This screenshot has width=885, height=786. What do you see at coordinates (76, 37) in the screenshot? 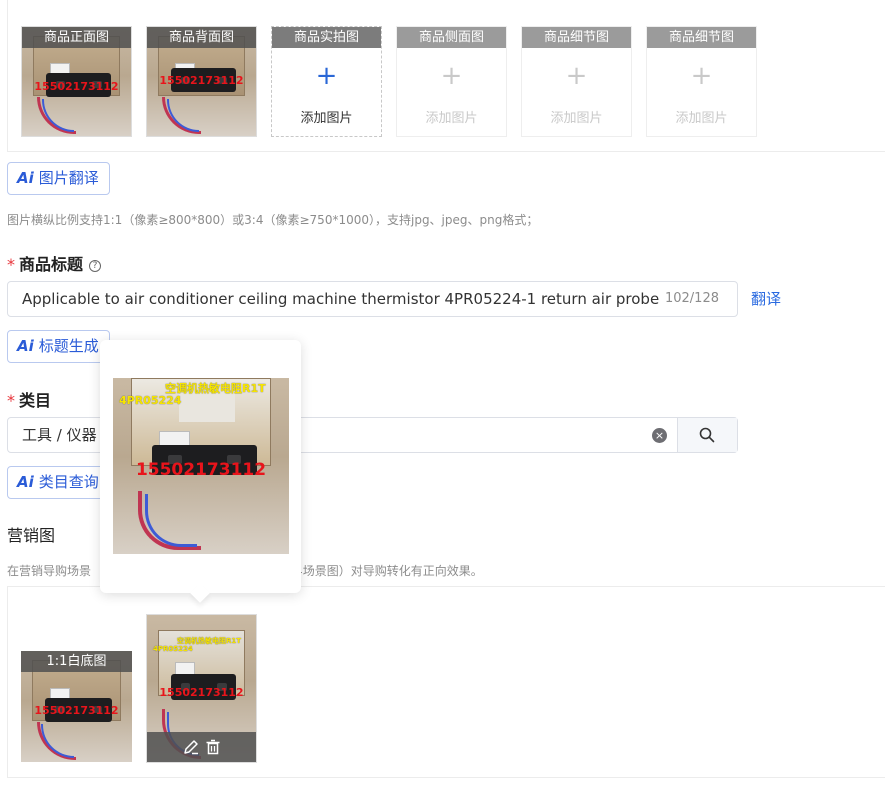
I see `slot-caption: 商品正面图` at bounding box center [76, 37].